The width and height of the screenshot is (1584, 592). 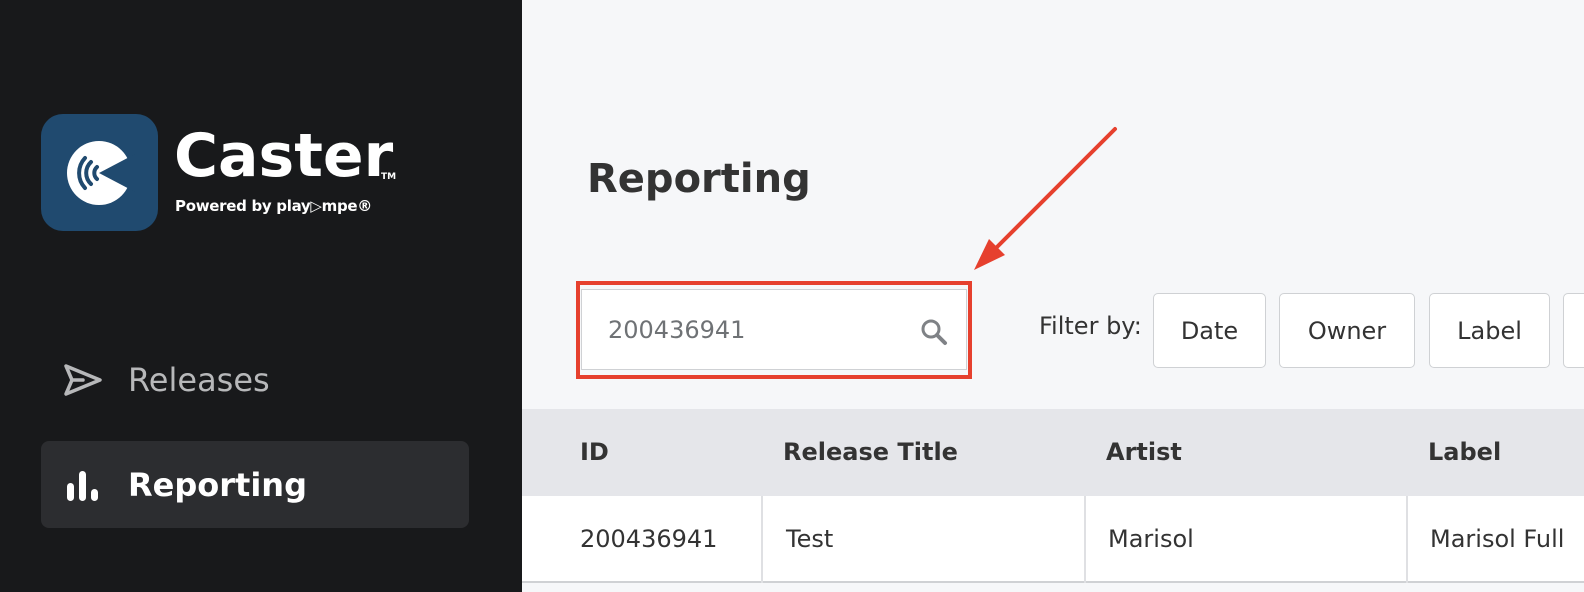 What do you see at coordinates (1347, 330) in the screenshot?
I see `filter-owner-button: Owner` at bounding box center [1347, 330].